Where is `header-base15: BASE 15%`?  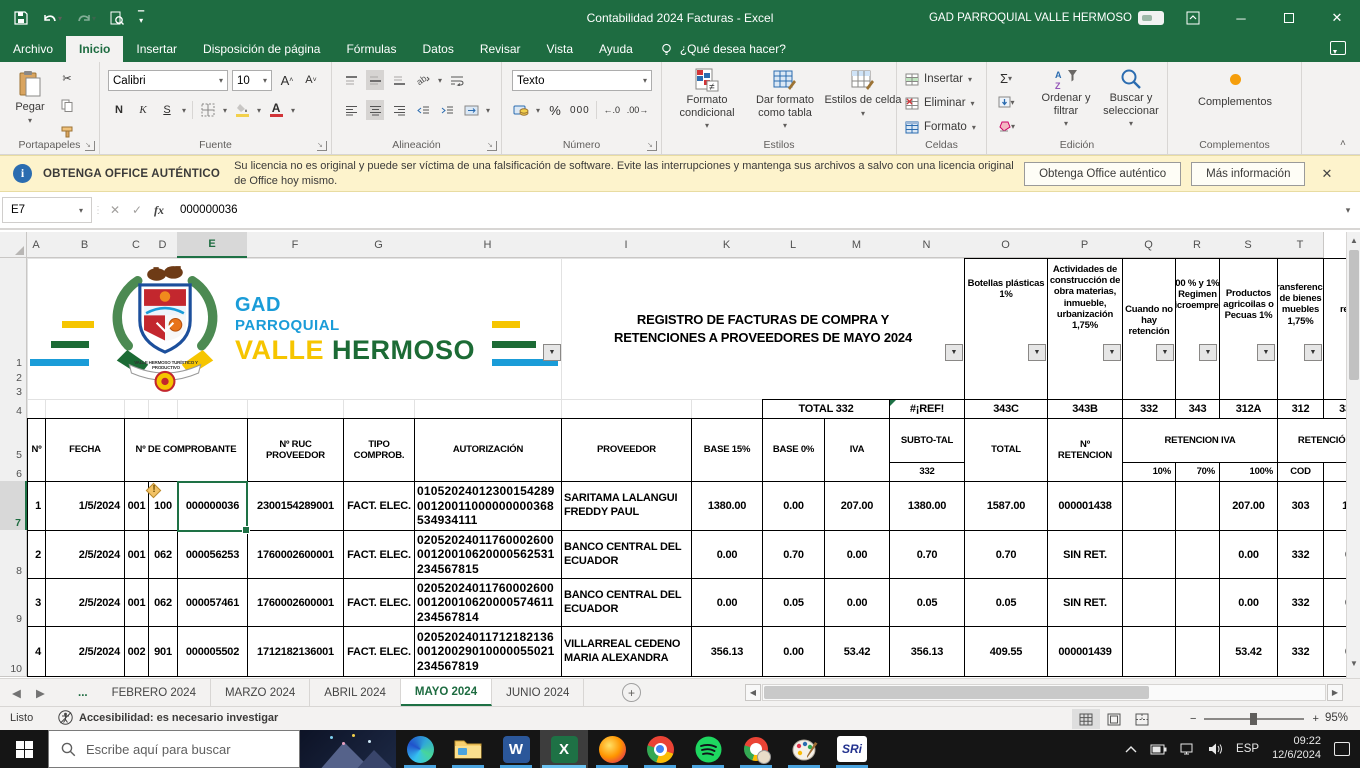
header-base15: BASE 15% is located at coordinates (727, 450).